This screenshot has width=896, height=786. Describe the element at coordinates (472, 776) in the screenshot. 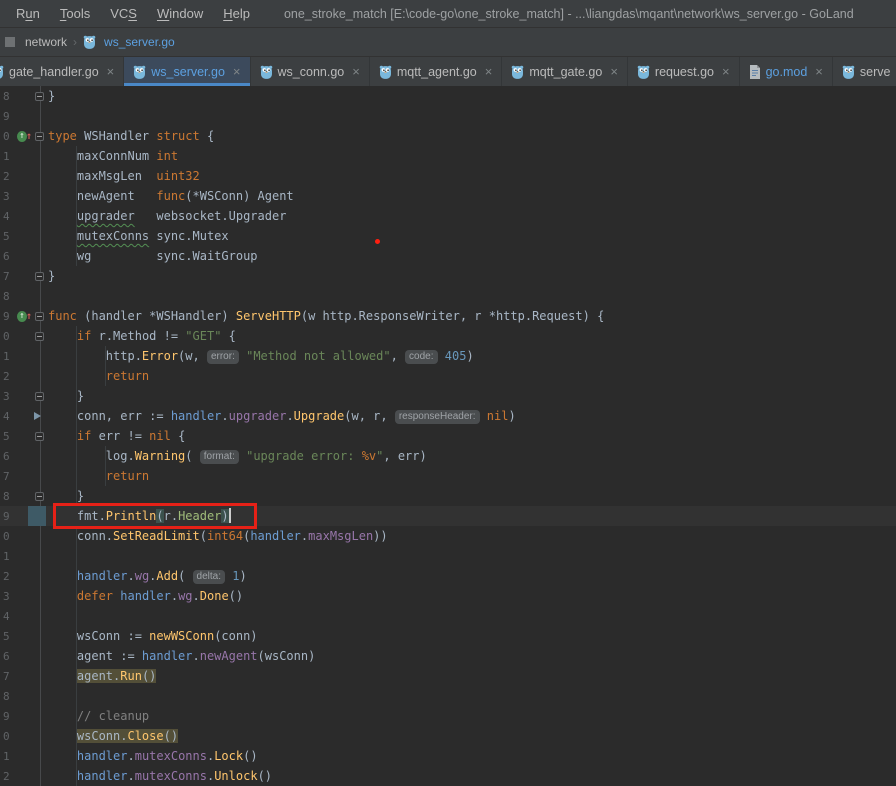

I see `code-text: handler.mutexConns.Unlock()` at that location.